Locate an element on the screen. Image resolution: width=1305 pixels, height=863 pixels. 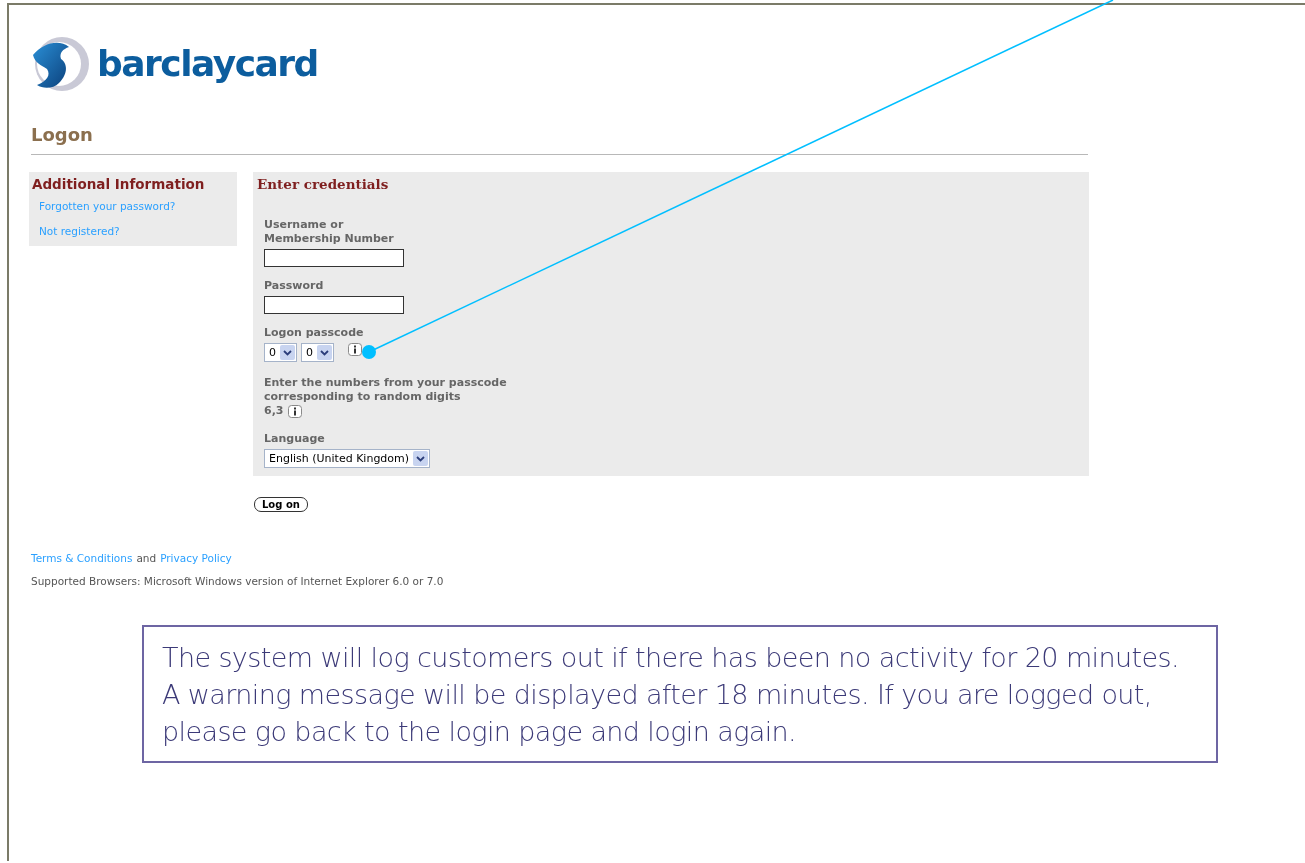
log-on-button: Log on is located at coordinates (281, 504).